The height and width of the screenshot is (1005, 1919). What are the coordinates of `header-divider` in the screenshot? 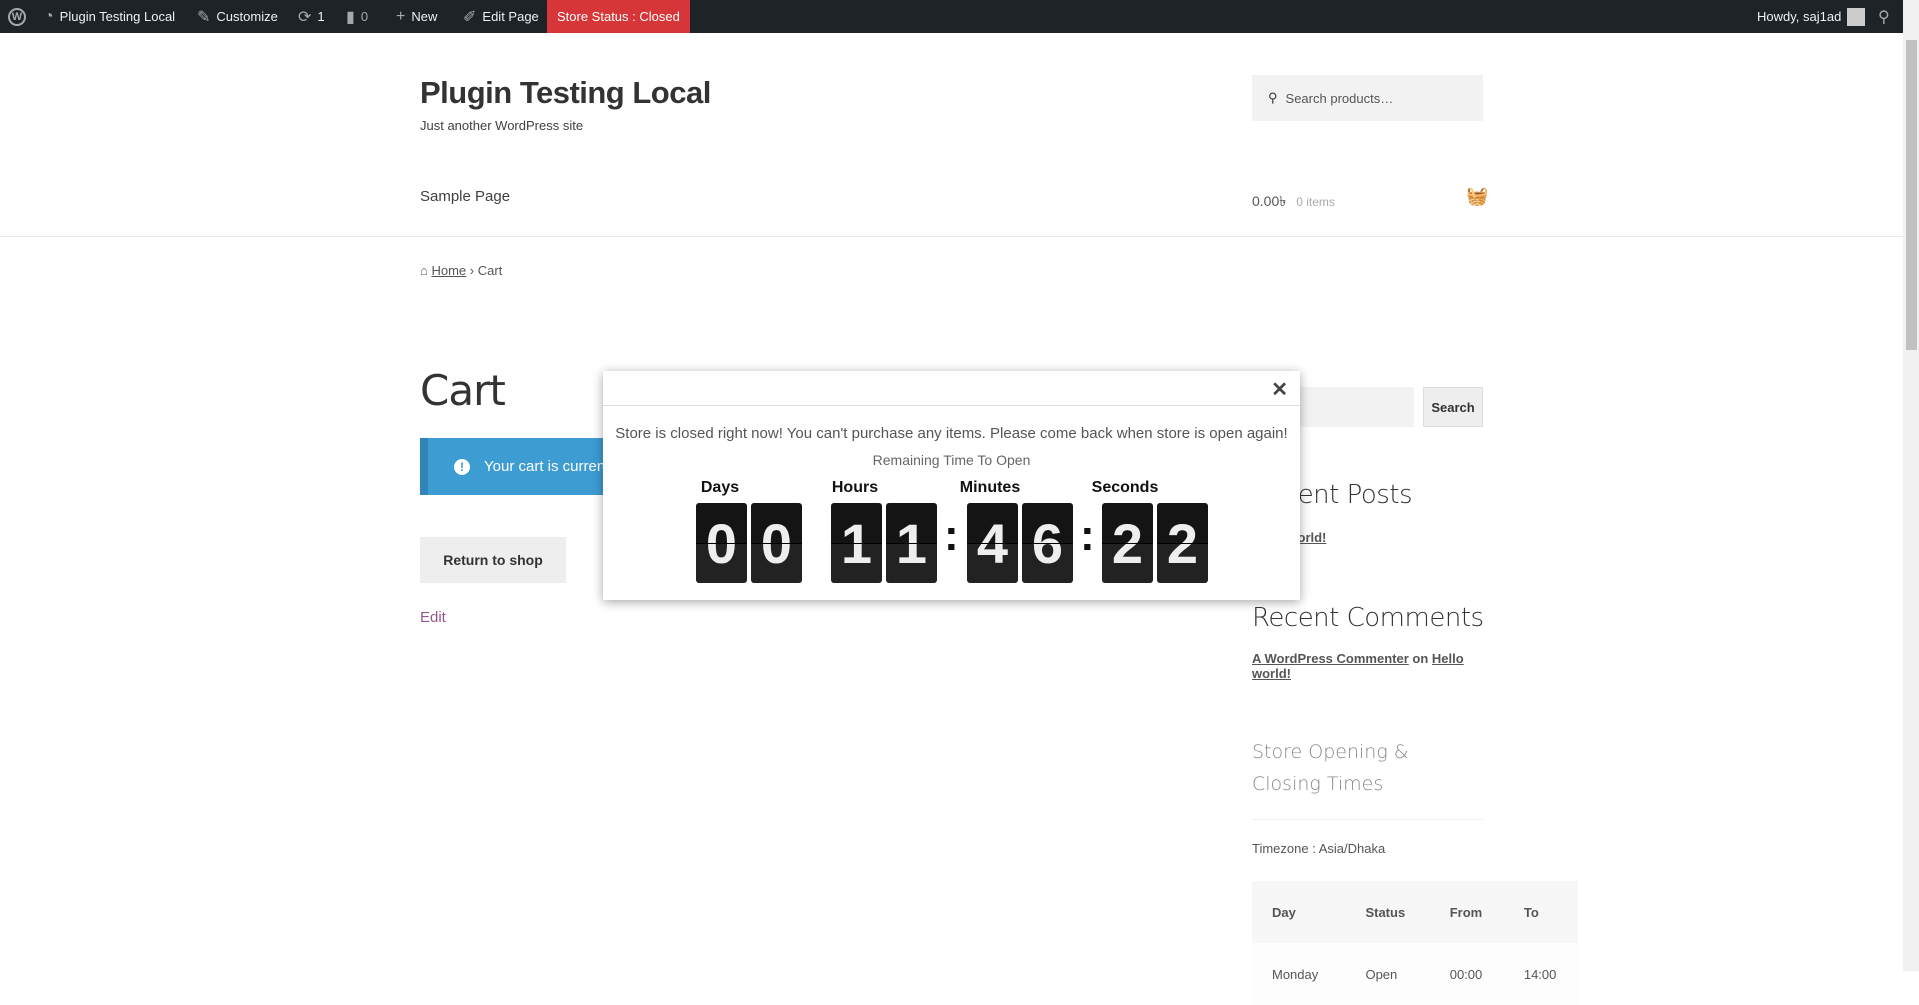 It's located at (951, 236).